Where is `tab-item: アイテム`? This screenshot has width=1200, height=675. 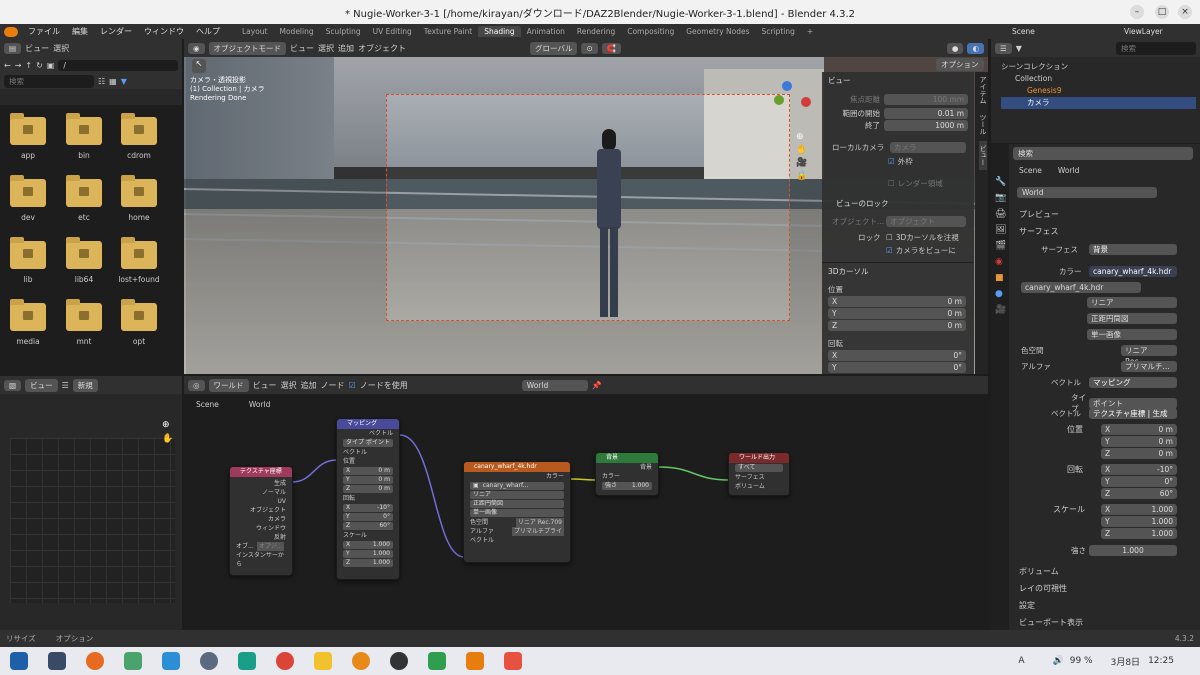 tab-item: アイテム is located at coordinates (983, 90).